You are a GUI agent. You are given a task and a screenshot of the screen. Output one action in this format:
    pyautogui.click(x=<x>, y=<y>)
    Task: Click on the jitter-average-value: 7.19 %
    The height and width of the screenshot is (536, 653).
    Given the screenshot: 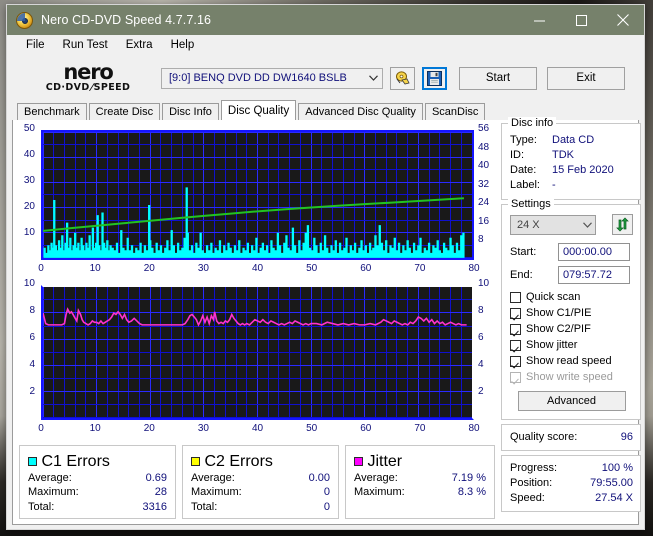 What is the action you would take?
    pyautogui.click(x=468, y=477)
    